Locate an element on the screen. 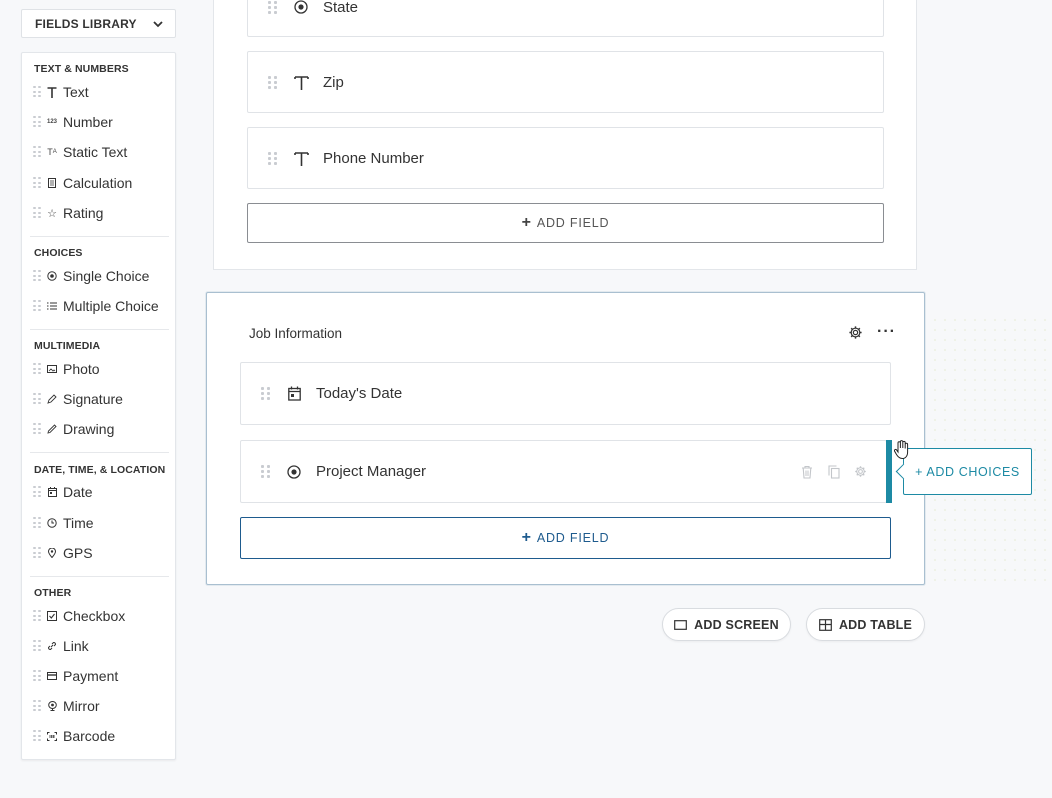 The height and width of the screenshot is (798, 1052). library-item-mirror: Mirror is located at coordinates (100, 706).